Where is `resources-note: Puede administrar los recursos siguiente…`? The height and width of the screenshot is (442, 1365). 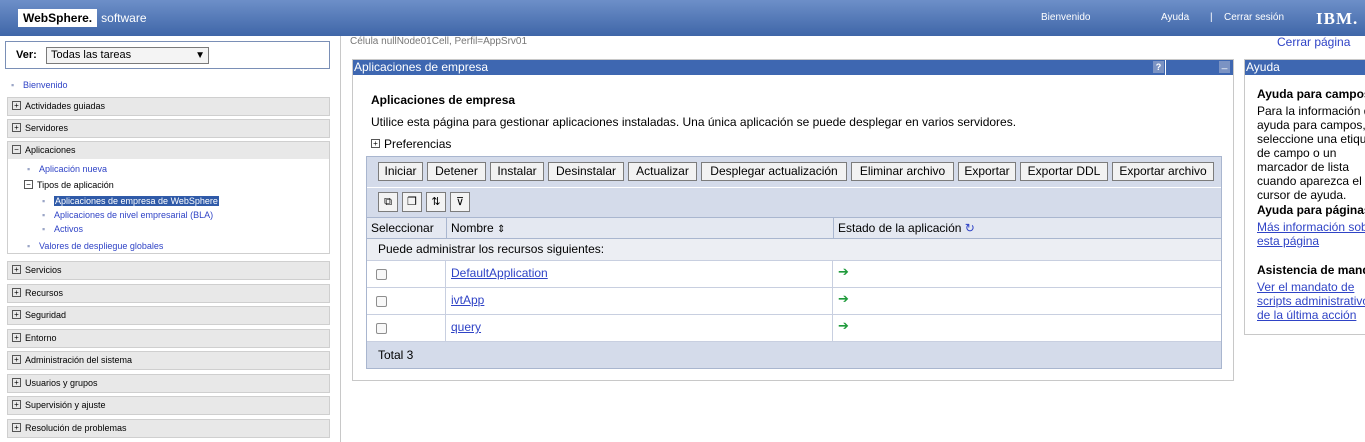
resources-note: Puede administrar los recursos siguiente… is located at coordinates (794, 250).